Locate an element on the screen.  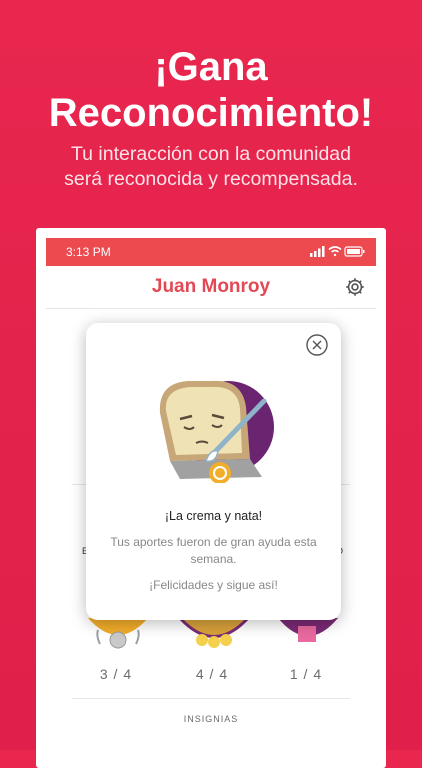
medal-badge-icon is located at coordinates (118, 638).